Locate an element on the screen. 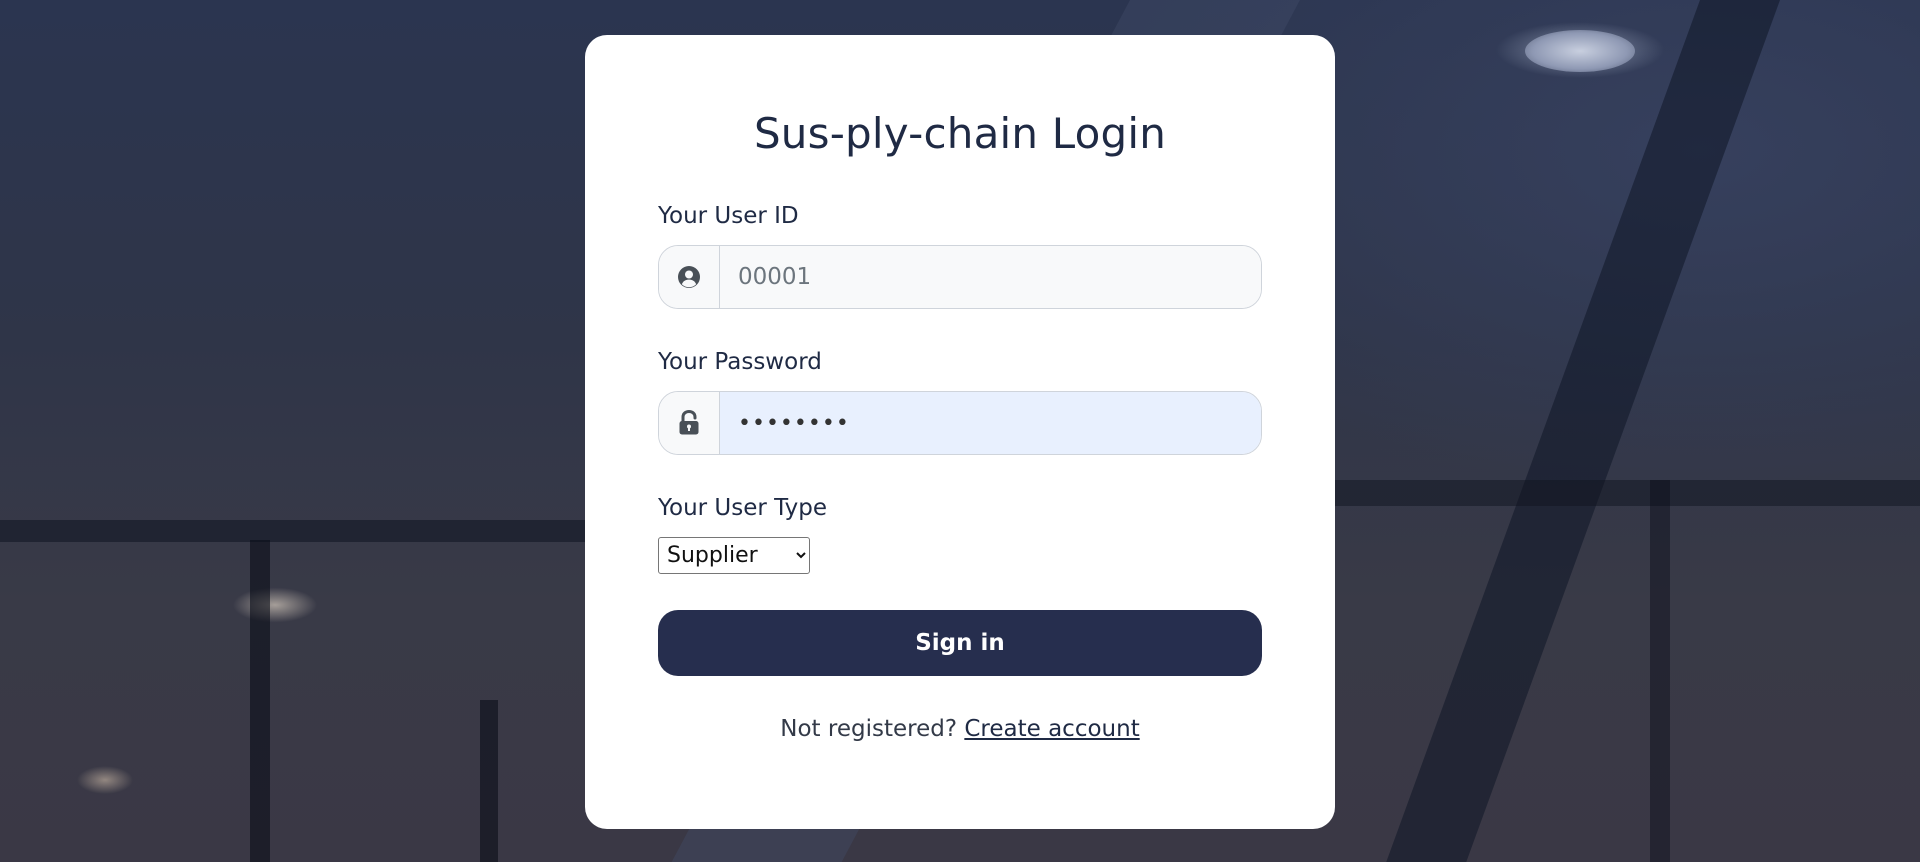 The height and width of the screenshot is (862, 1920). register-prompt-text: Not registered? is located at coordinates (869, 729).